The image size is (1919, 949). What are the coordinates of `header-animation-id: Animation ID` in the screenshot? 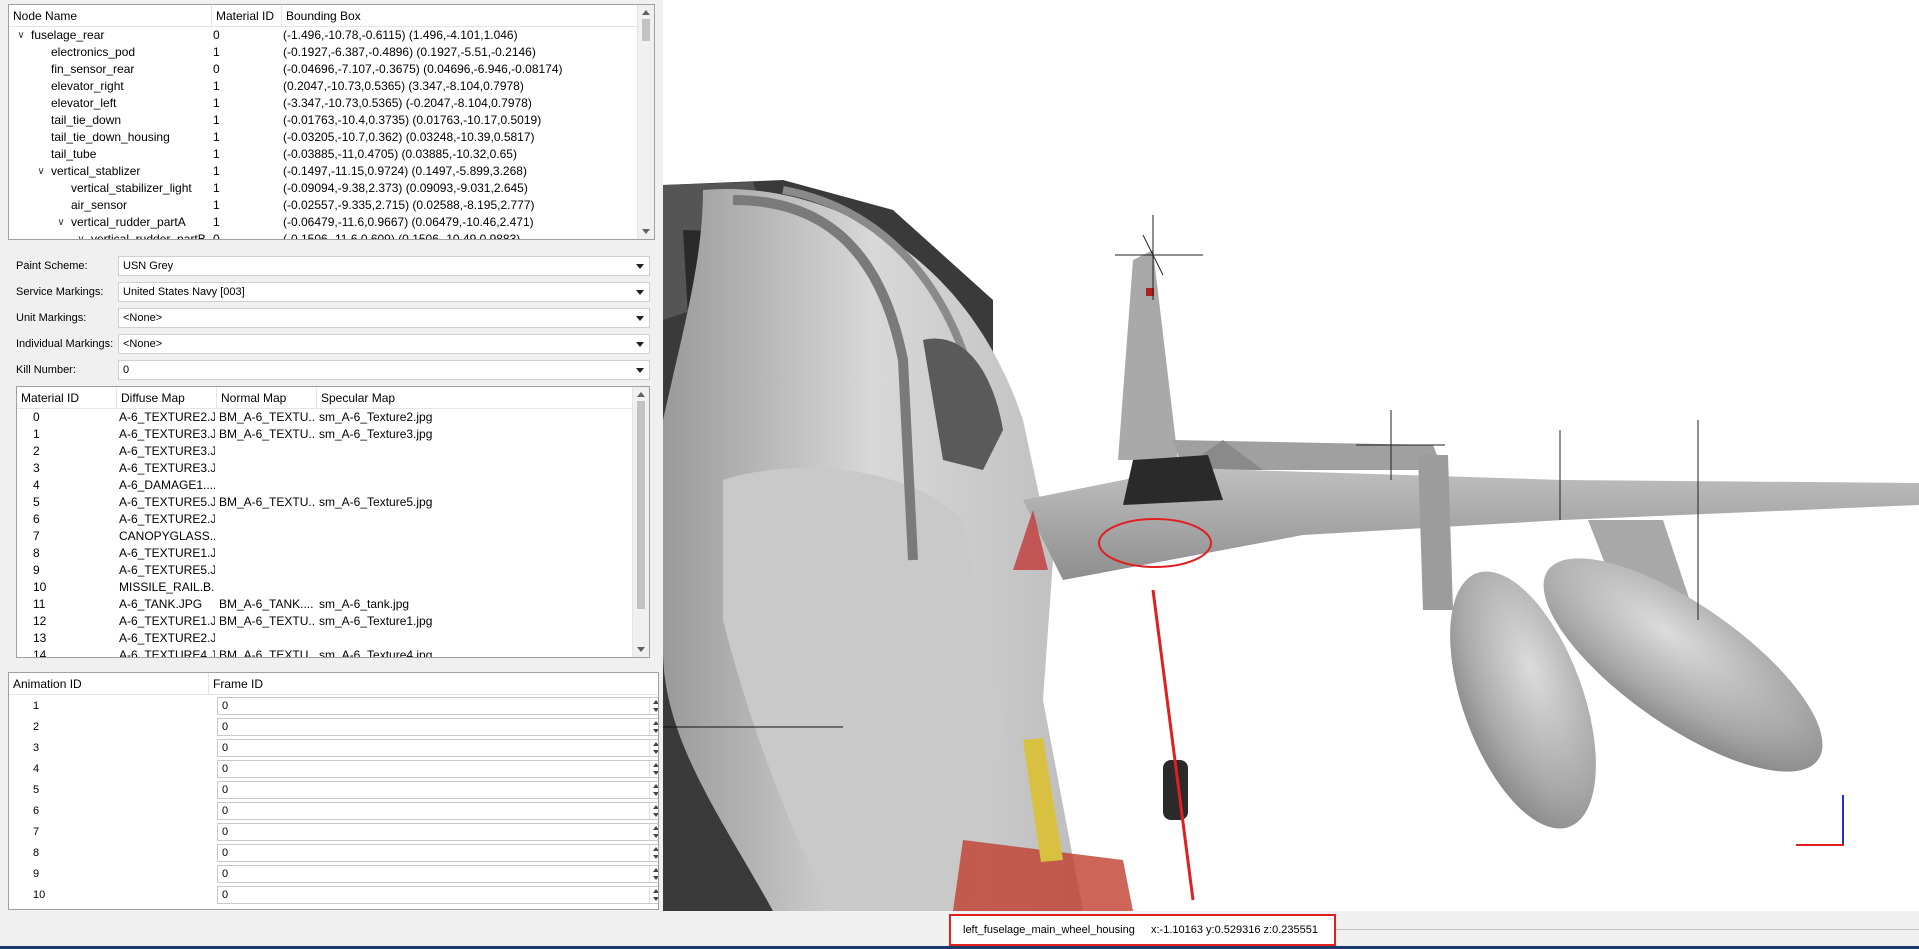 It's located at (109, 684).